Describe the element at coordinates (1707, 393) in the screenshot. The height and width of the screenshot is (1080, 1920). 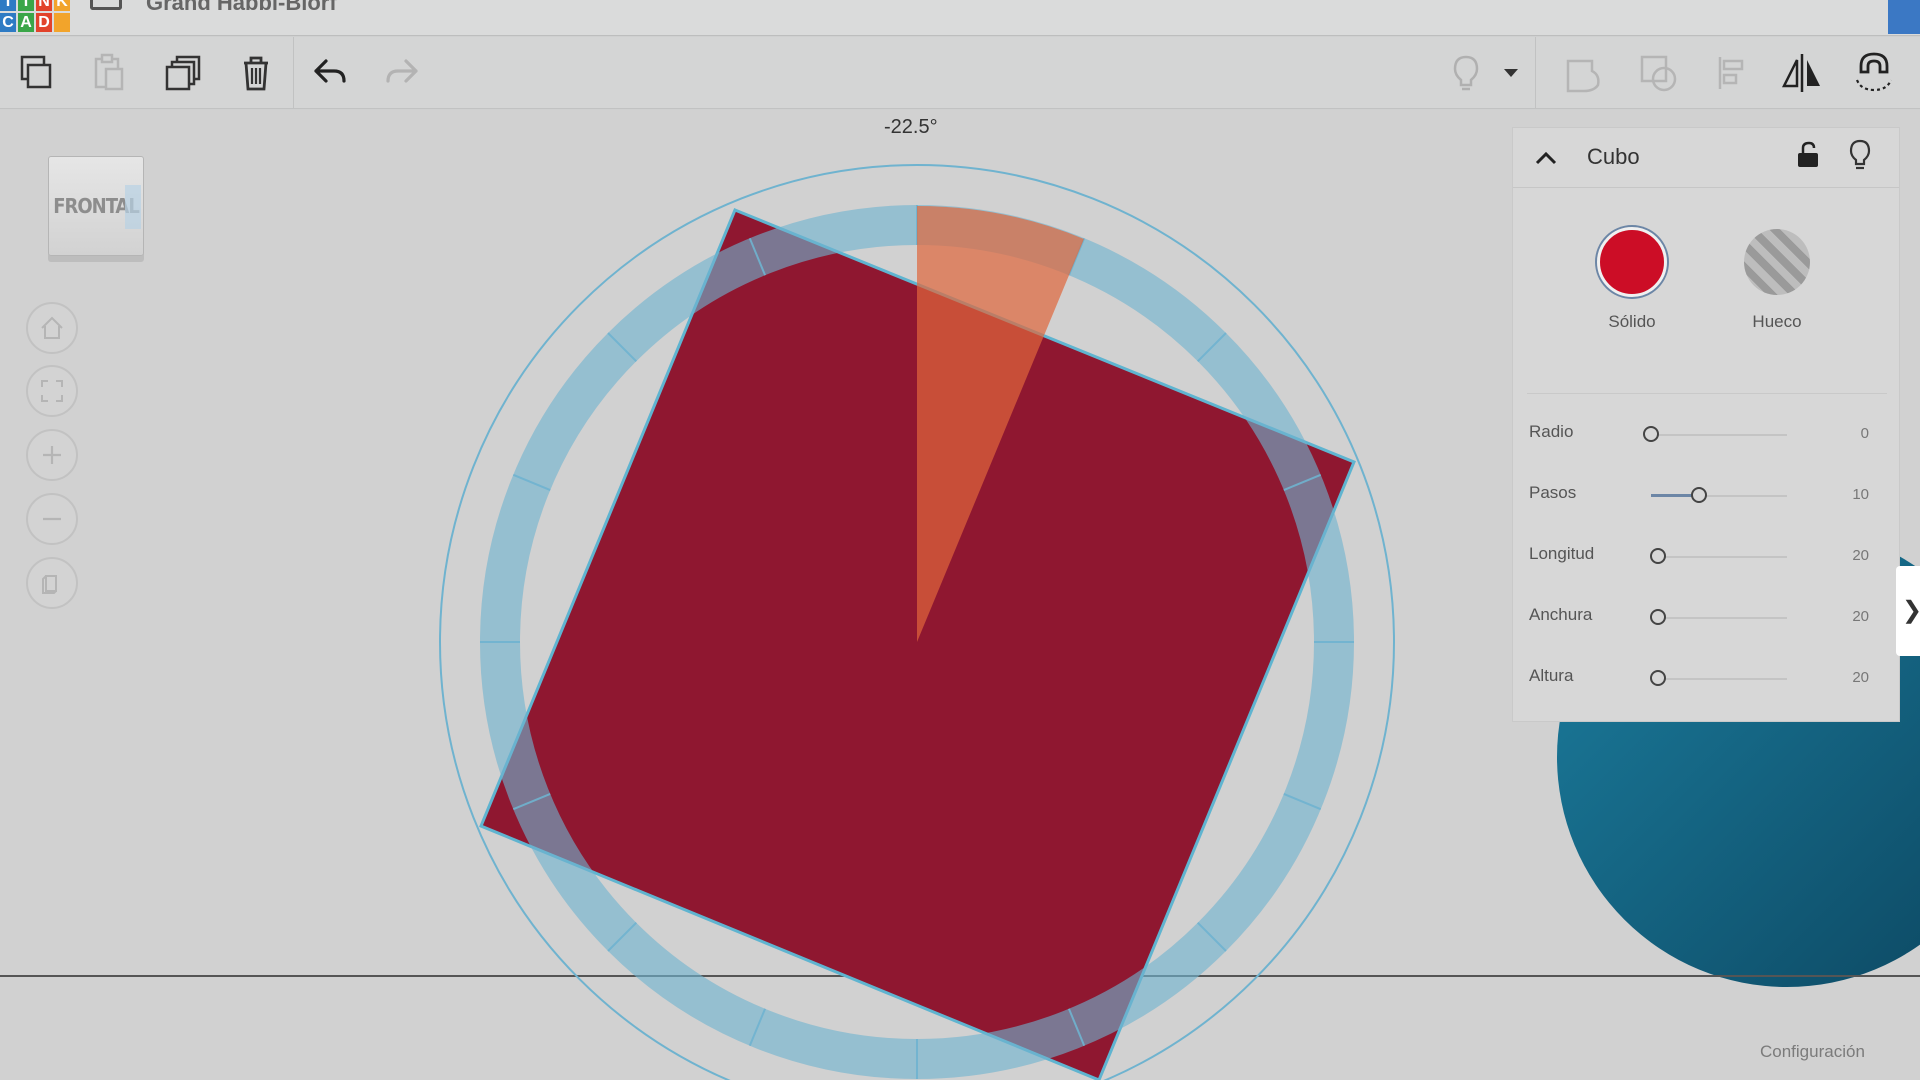
I see `inspector-divider` at that location.